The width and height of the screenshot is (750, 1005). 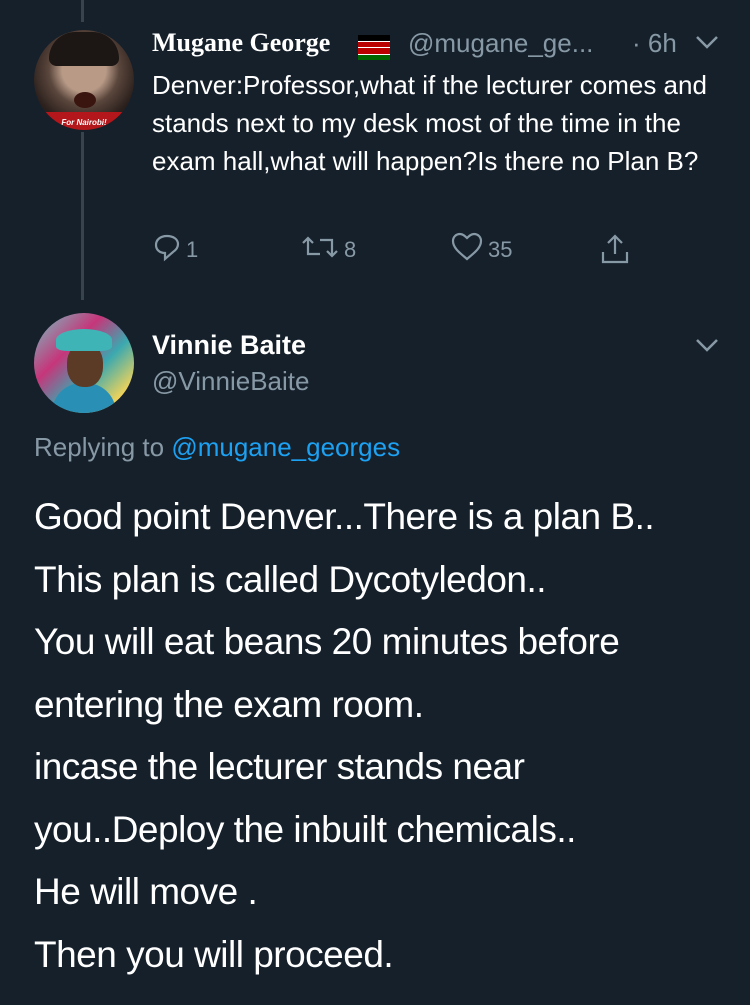 I want to click on tweet-line: He will move ., so click(x=146, y=891).